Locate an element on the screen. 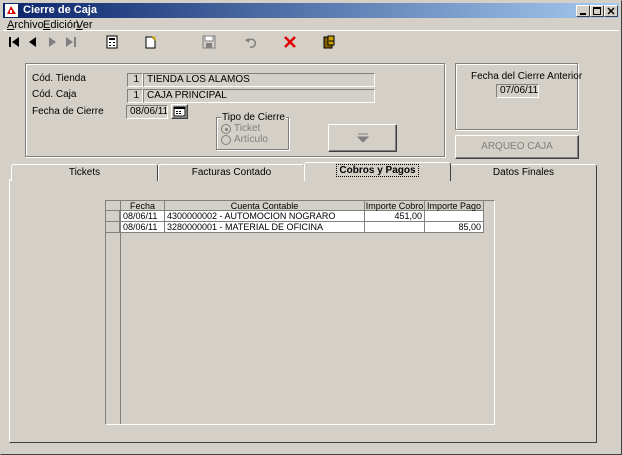 This screenshot has height=455, width=622. tab-facturas-contado: Facturas Contado is located at coordinates (231, 172).